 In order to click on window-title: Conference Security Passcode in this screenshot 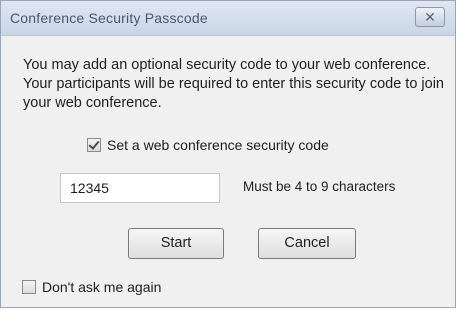, I will do `click(109, 18)`.